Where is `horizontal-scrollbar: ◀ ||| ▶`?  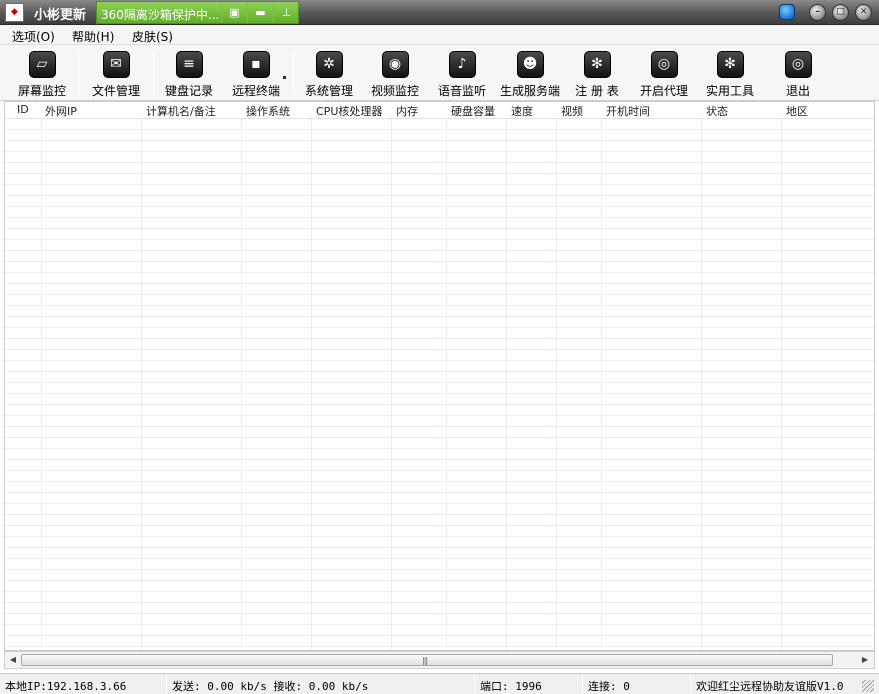 horizontal-scrollbar: ◀ ||| ▶ is located at coordinates (439, 660).